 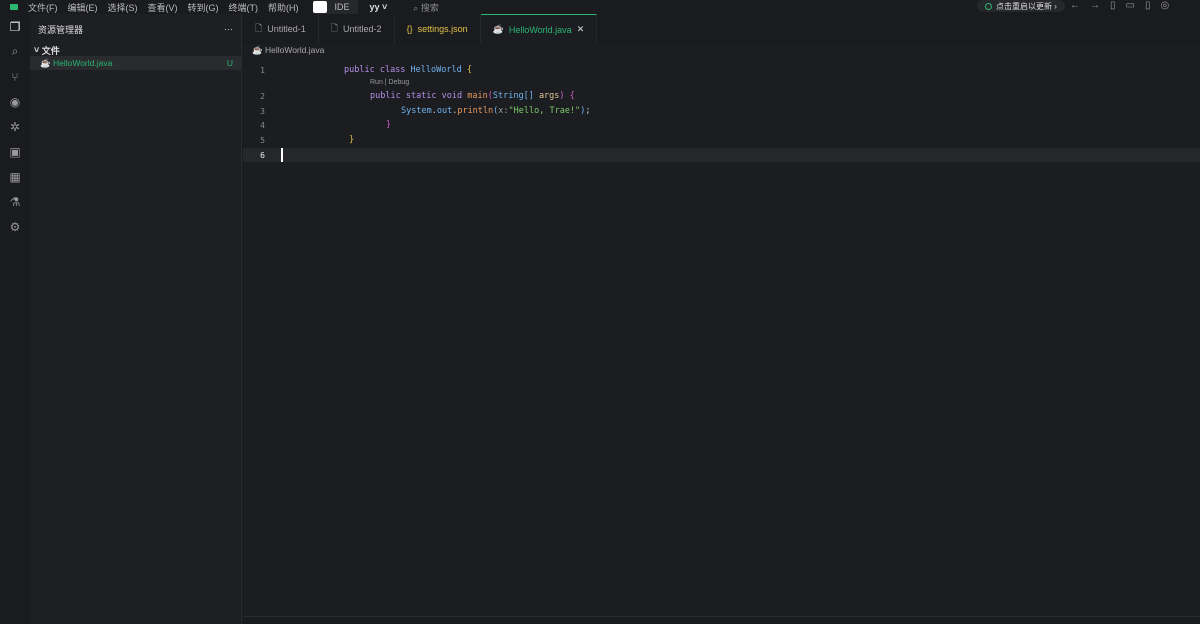 What do you see at coordinates (15, 201) in the screenshot?
I see `testing-icon: ⚗` at bounding box center [15, 201].